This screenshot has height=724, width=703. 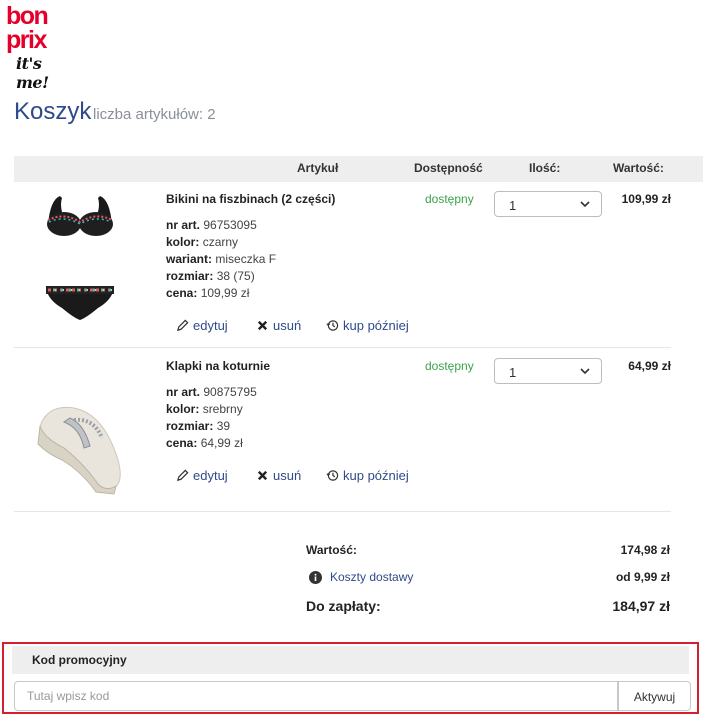 I want to click on attr-value: 64,99 zł, so click(x=221, y=443).